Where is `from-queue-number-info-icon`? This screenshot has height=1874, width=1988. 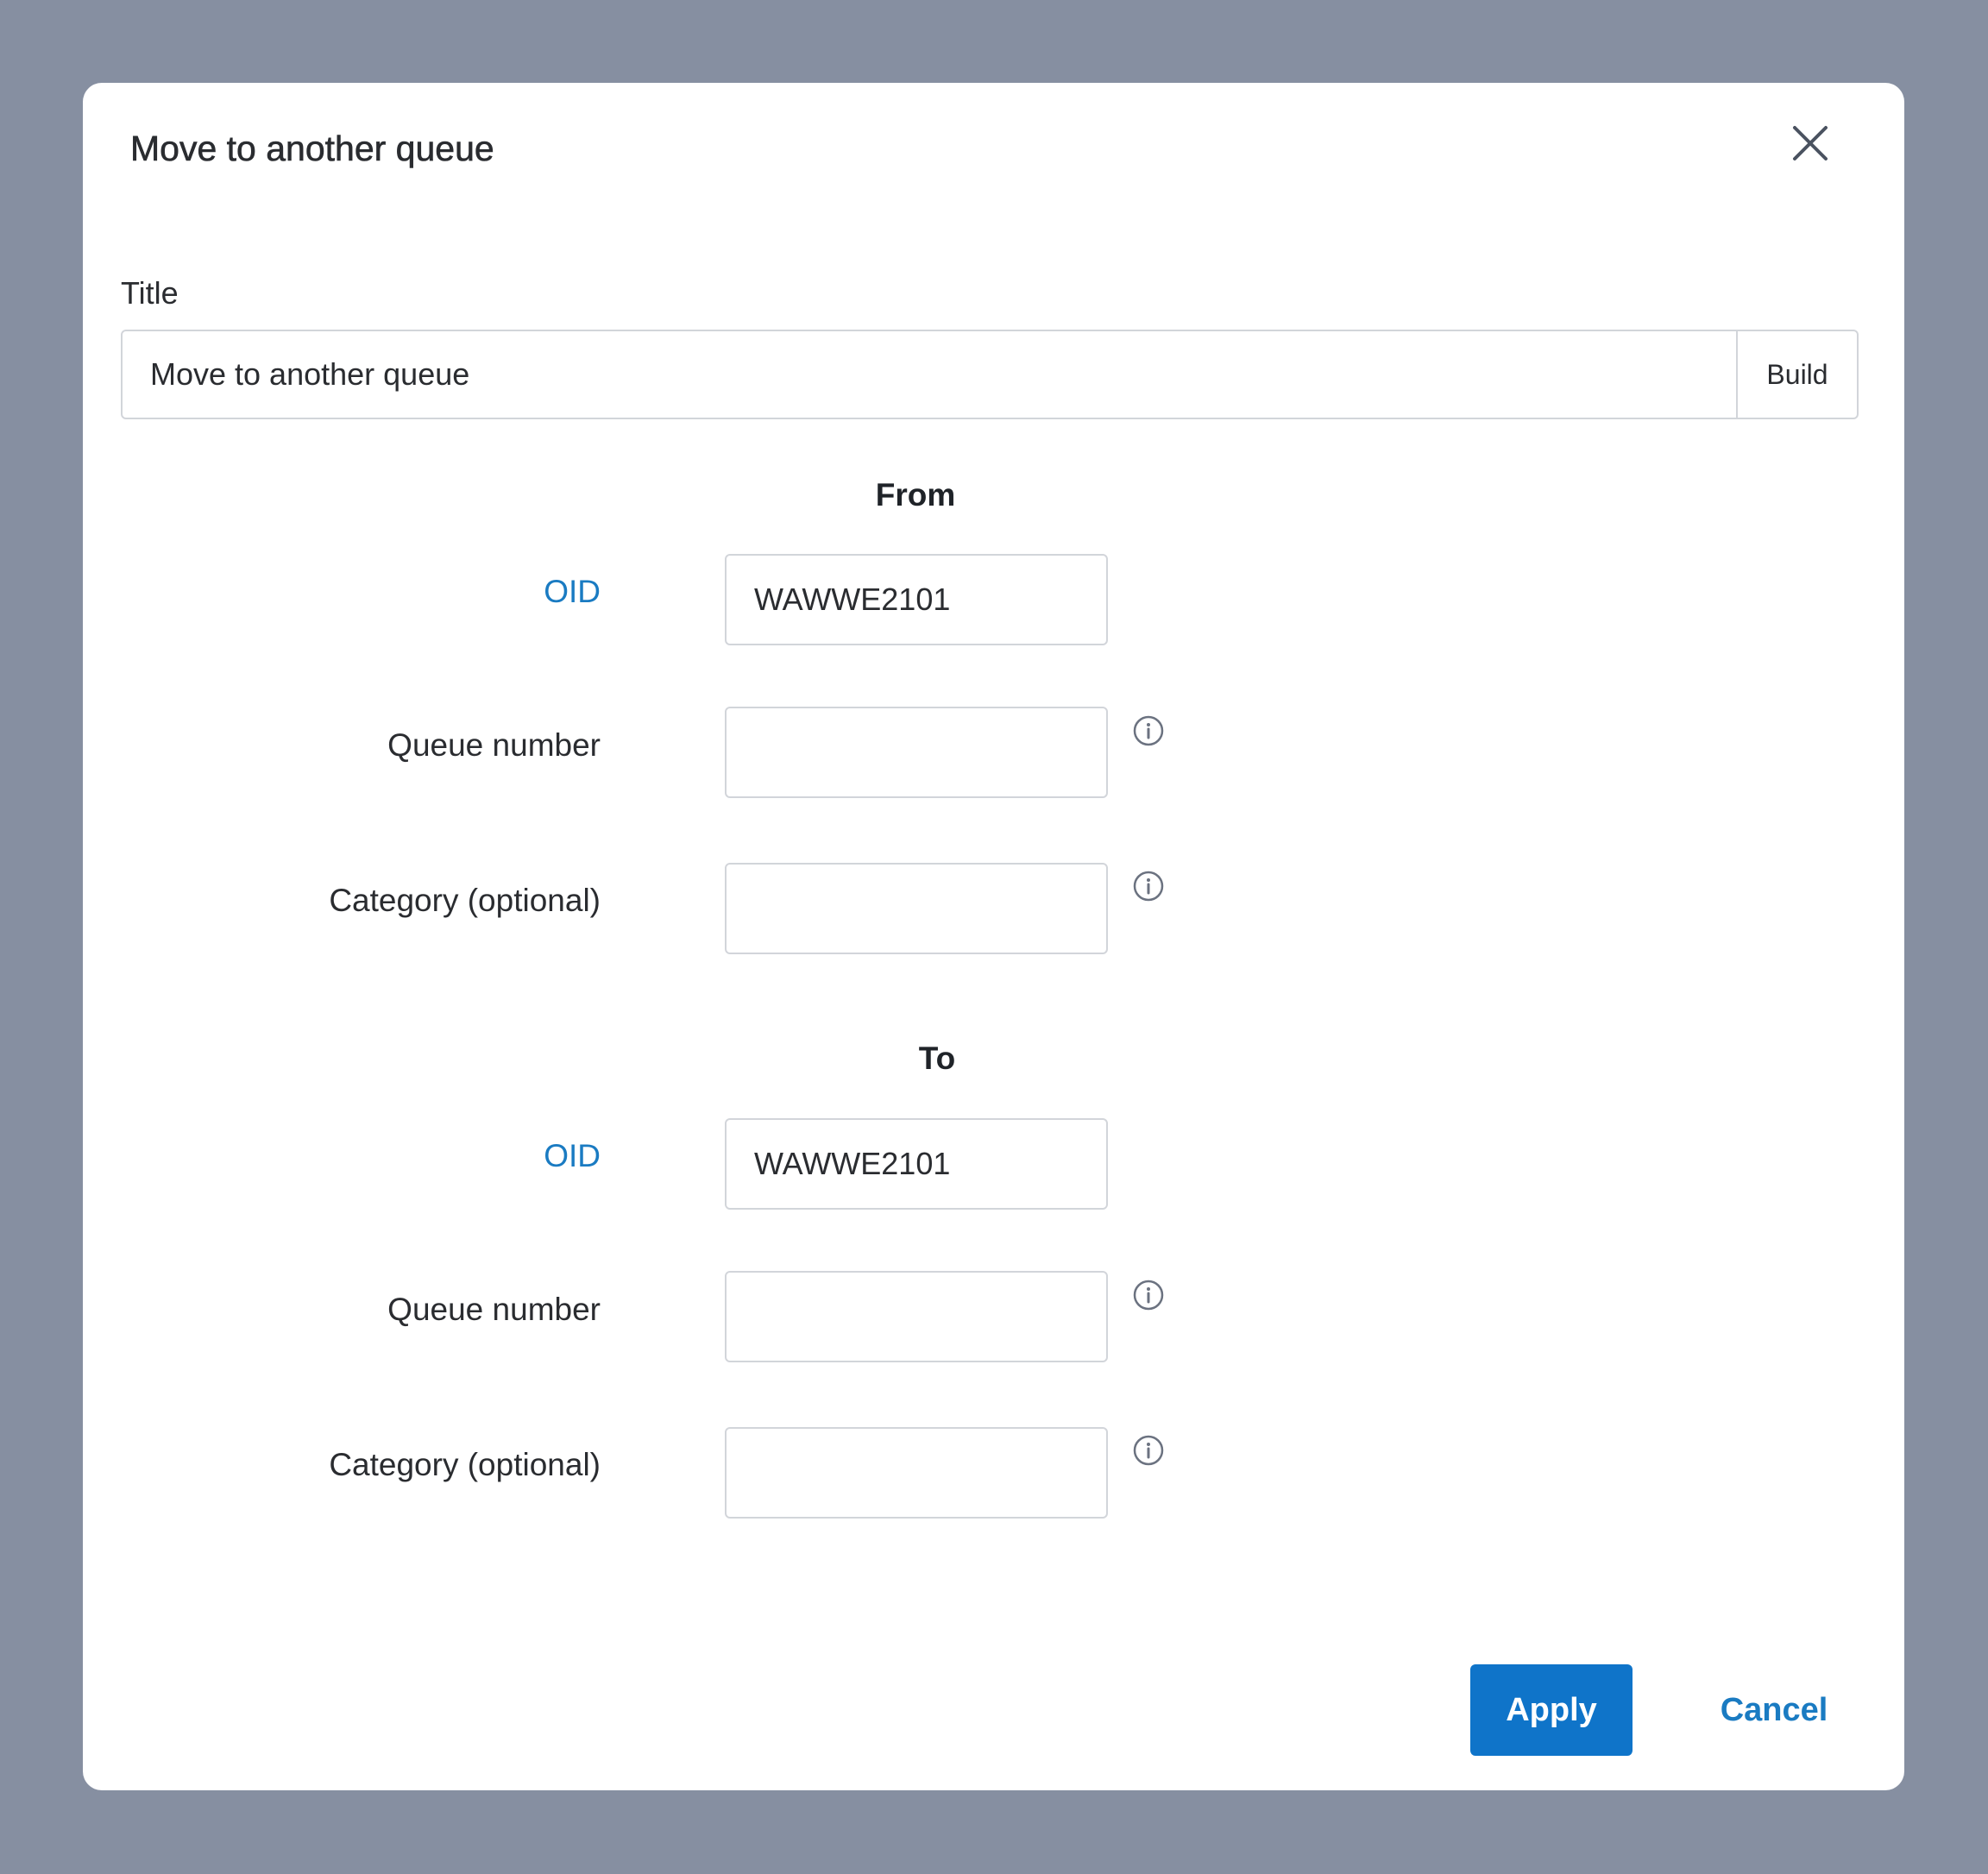 from-queue-number-info-icon is located at coordinates (1149, 730).